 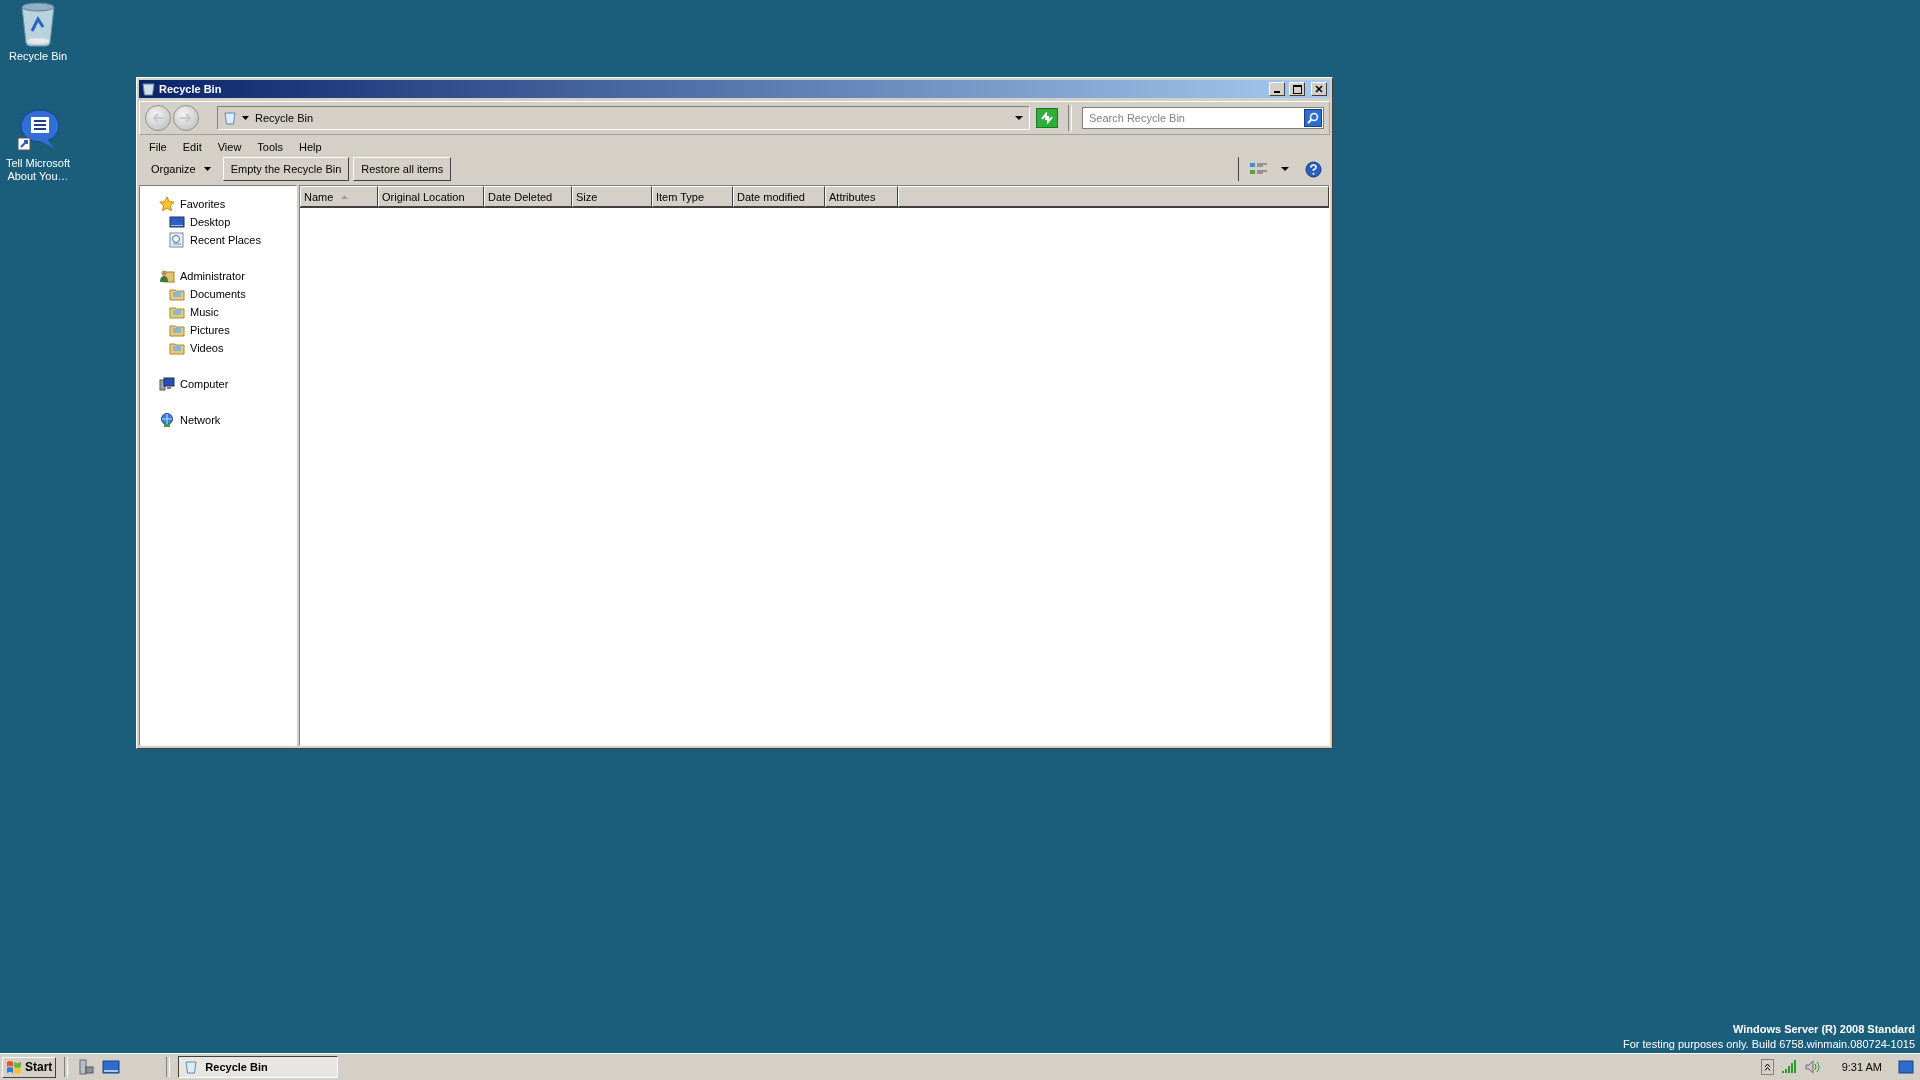 What do you see at coordinates (14, 1067) in the screenshot?
I see `windows-flag-icon` at bounding box center [14, 1067].